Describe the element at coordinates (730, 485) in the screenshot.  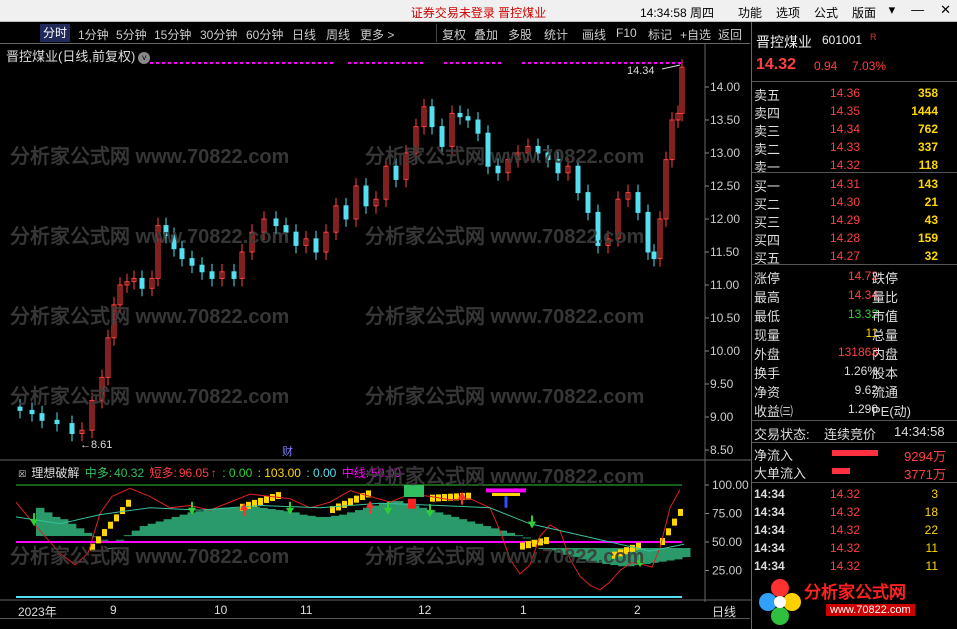
I see `ind-axis-label: 100.00` at that location.